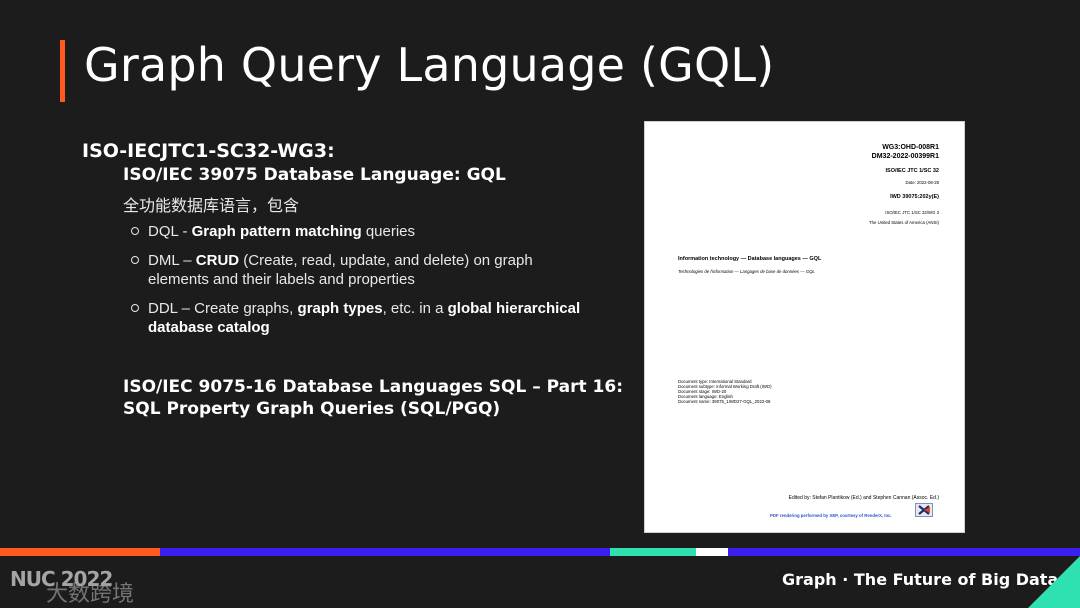 Image resolution: width=1080 pixels, height=608 pixels. I want to click on watermark: 大数跨境, so click(90, 594).